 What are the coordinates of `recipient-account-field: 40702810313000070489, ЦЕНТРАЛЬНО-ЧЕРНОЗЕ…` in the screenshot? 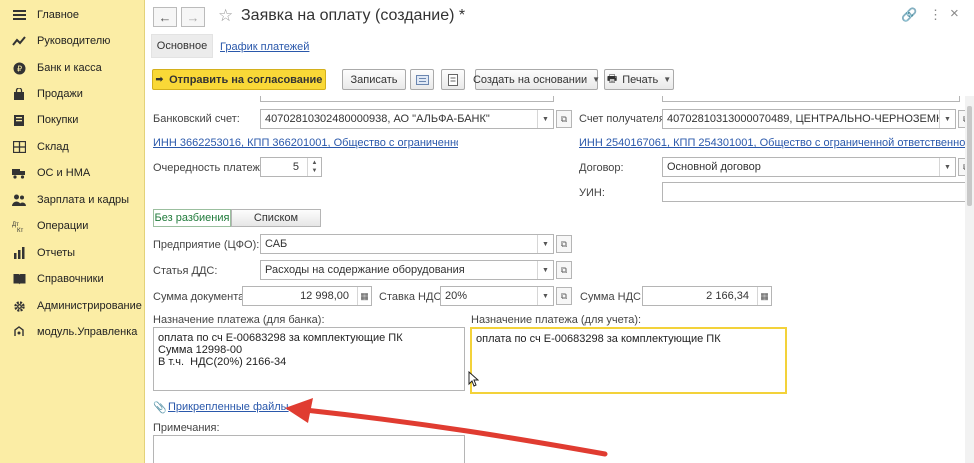 It's located at (809, 119).